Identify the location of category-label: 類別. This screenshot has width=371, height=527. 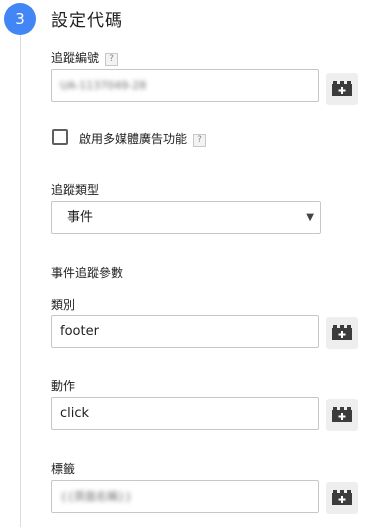
(63, 305).